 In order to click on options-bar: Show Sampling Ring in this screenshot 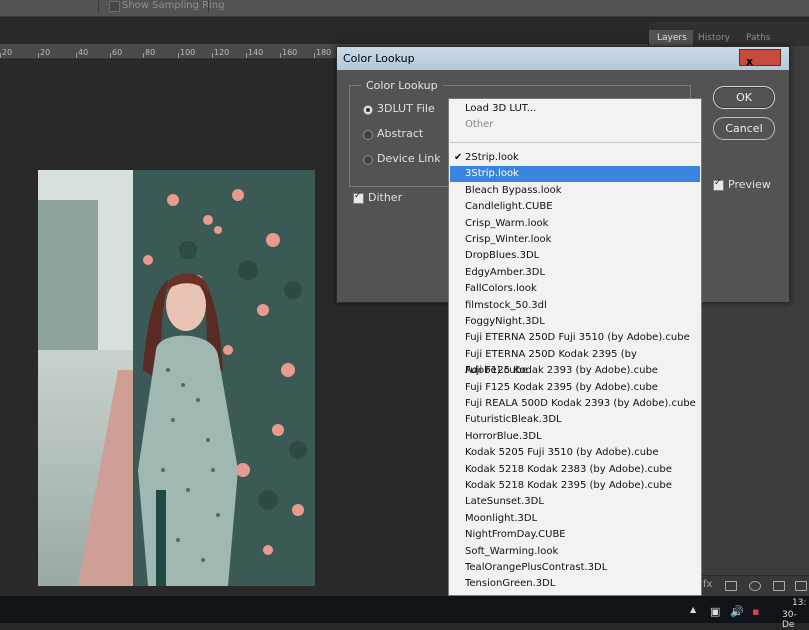, I will do `click(404, 8)`.